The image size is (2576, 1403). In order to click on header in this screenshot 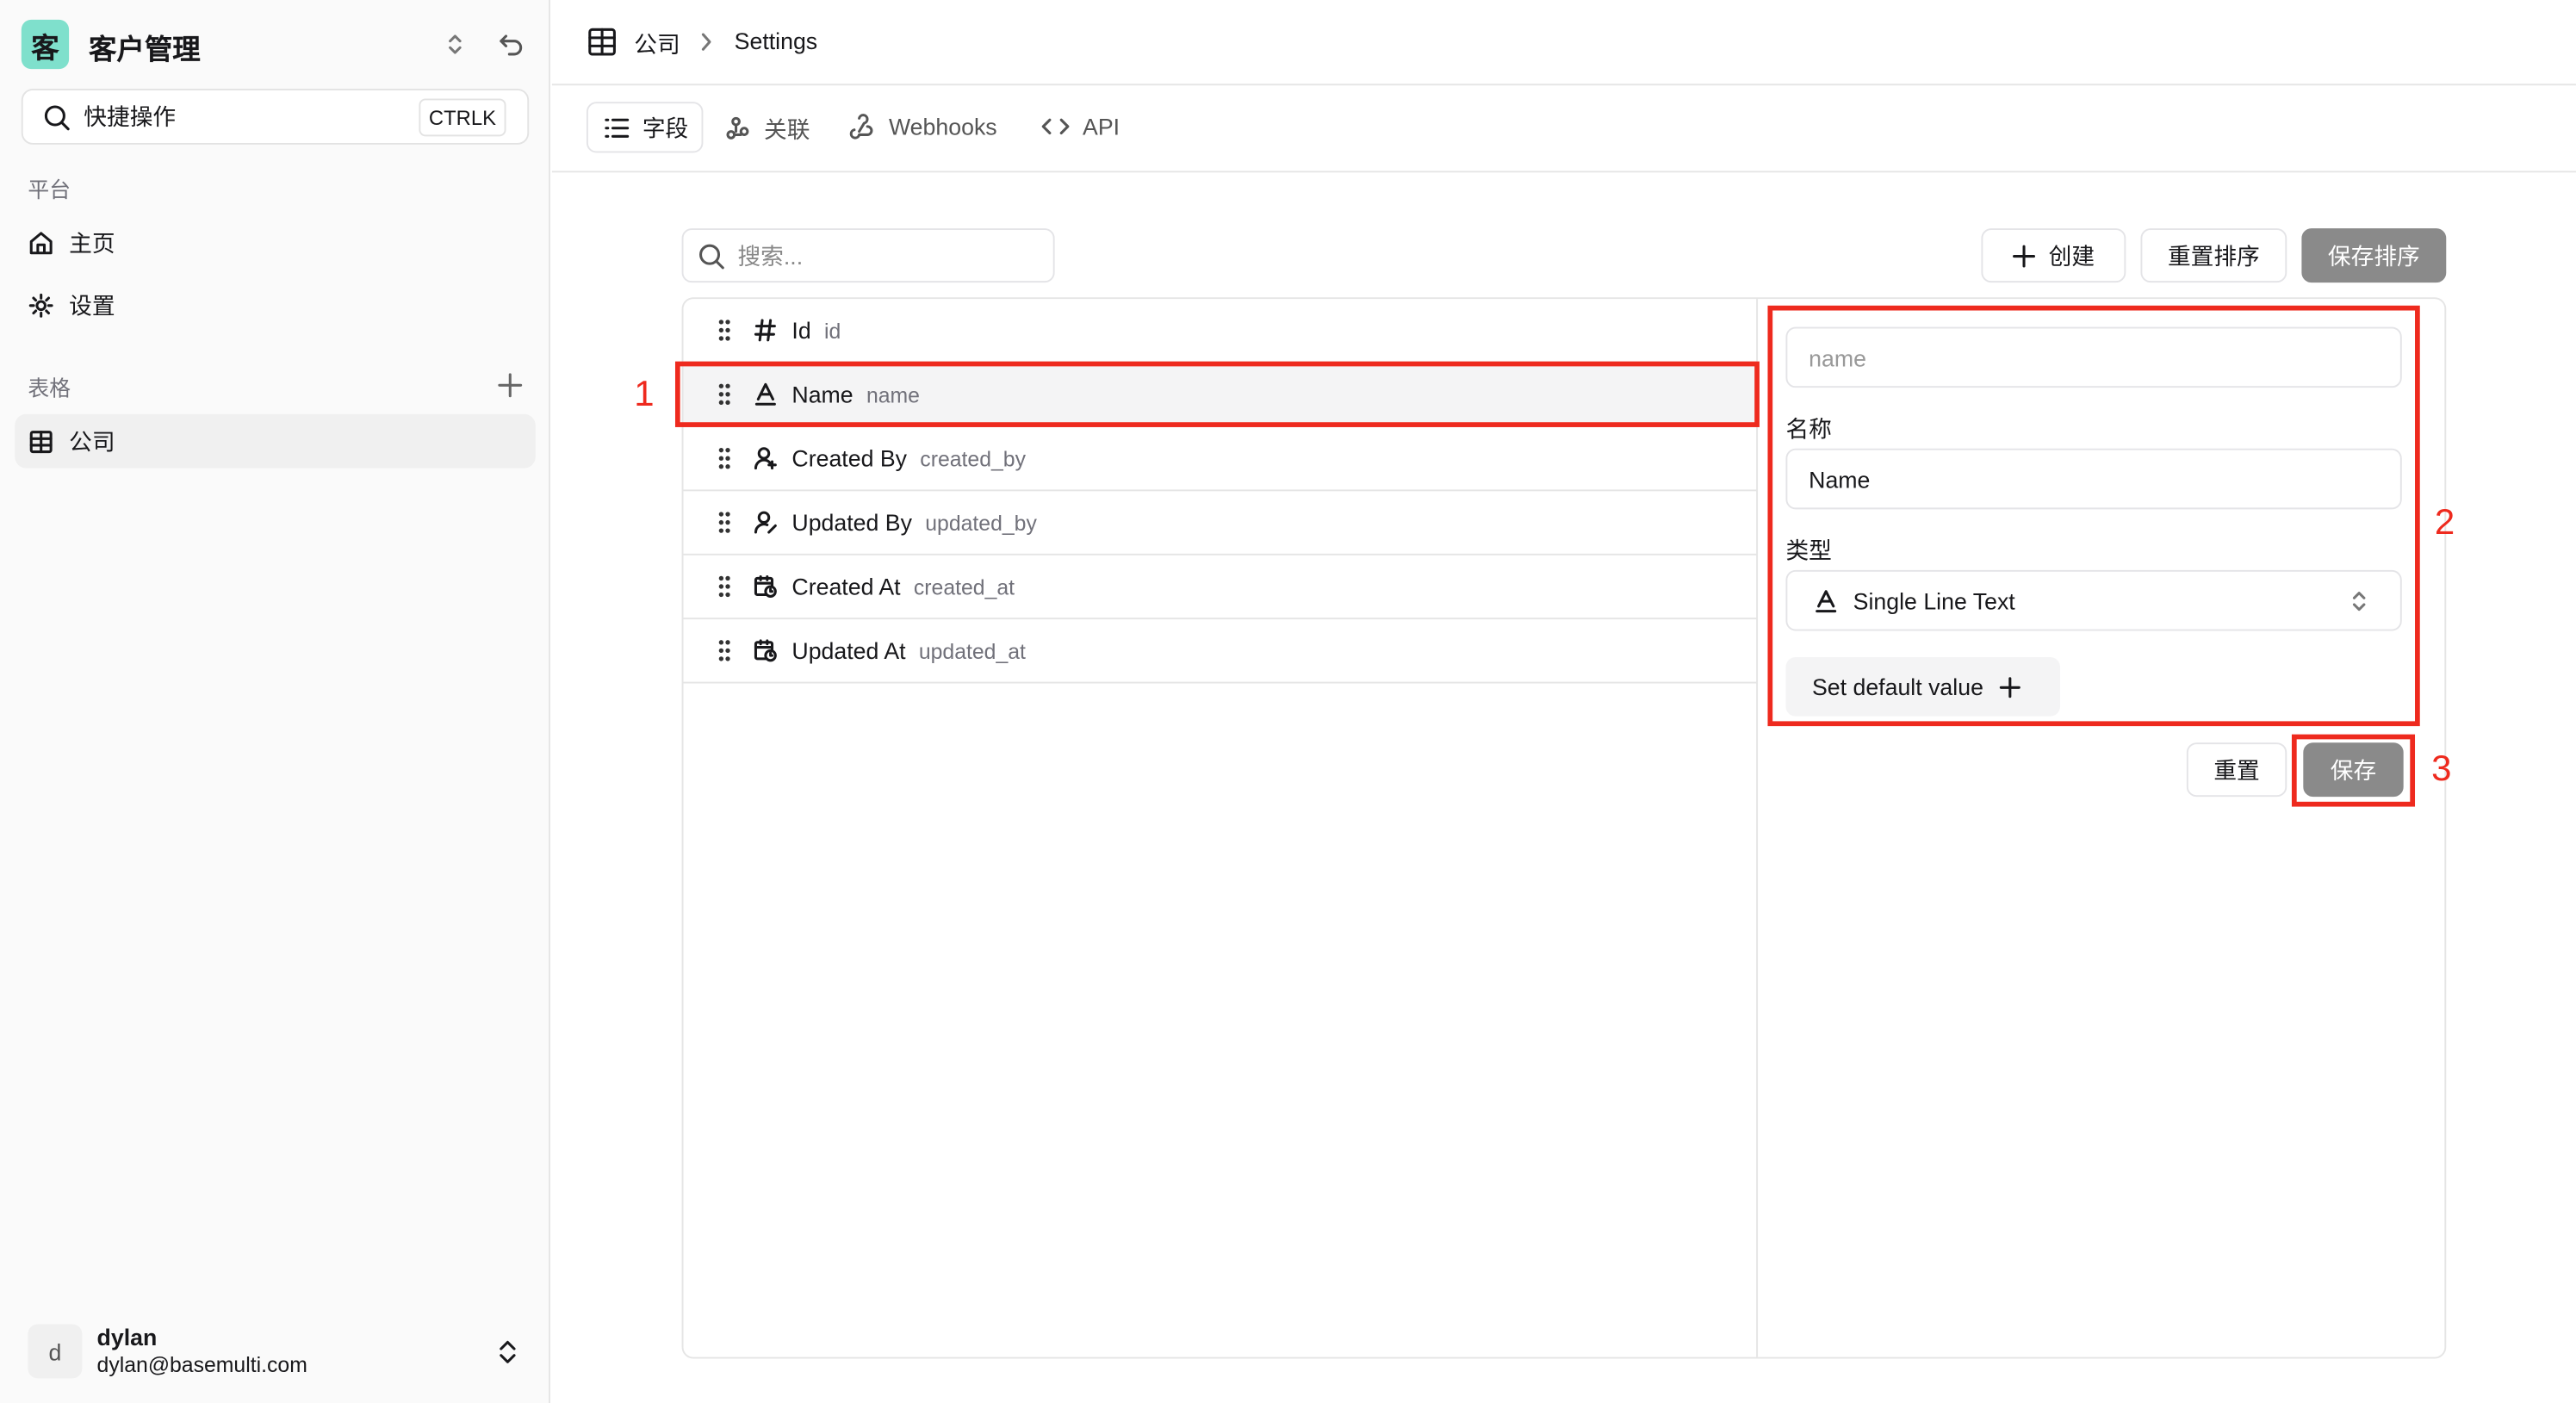, I will do `click(1563, 43)`.